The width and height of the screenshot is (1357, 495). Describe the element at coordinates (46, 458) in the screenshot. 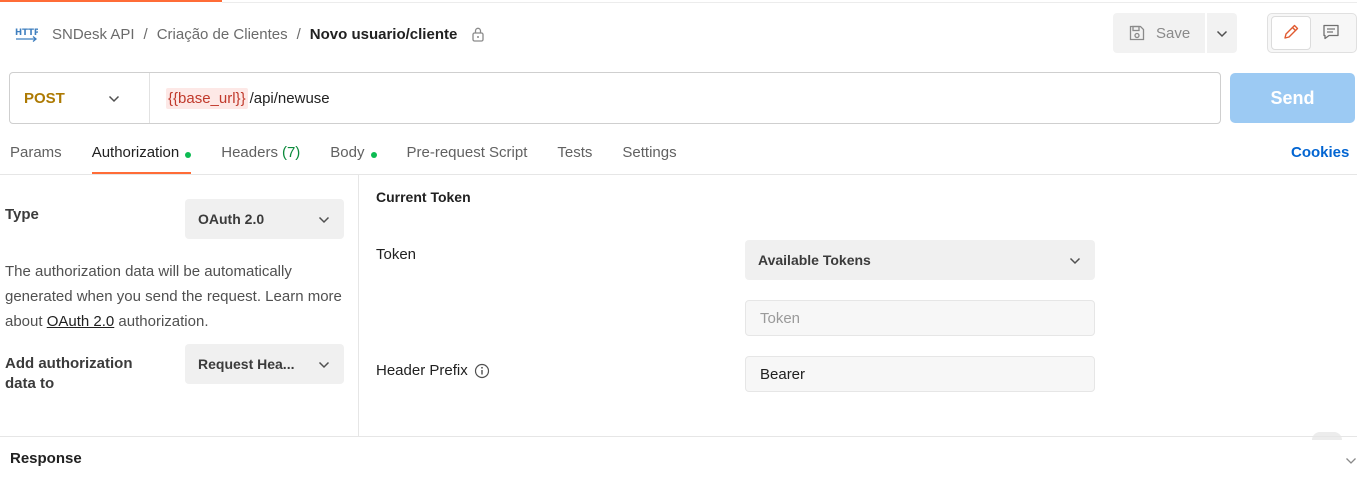

I see `response-heading: Response` at that location.